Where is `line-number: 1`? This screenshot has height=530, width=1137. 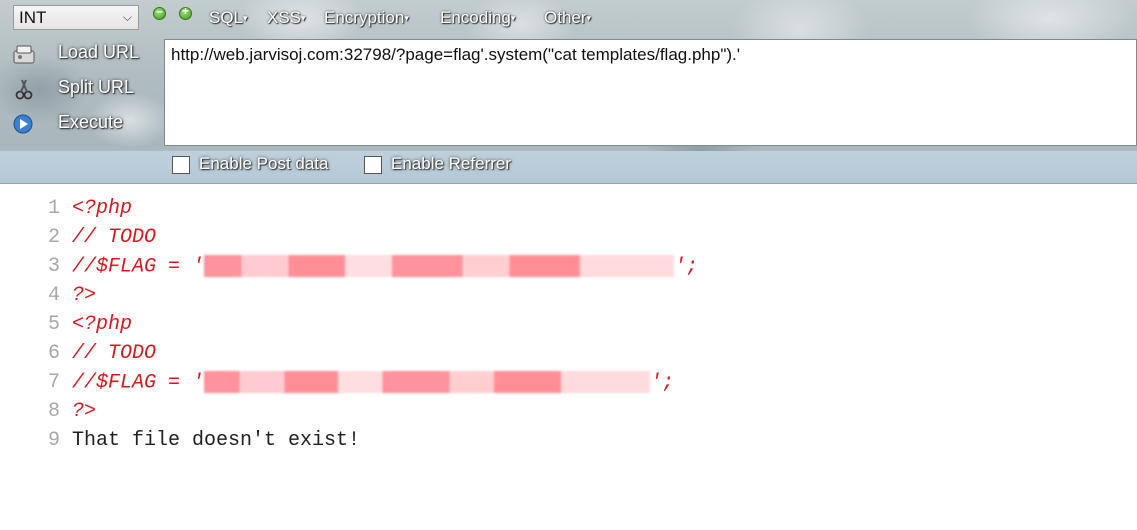 line-number: 1 is located at coordinates (53, 208).